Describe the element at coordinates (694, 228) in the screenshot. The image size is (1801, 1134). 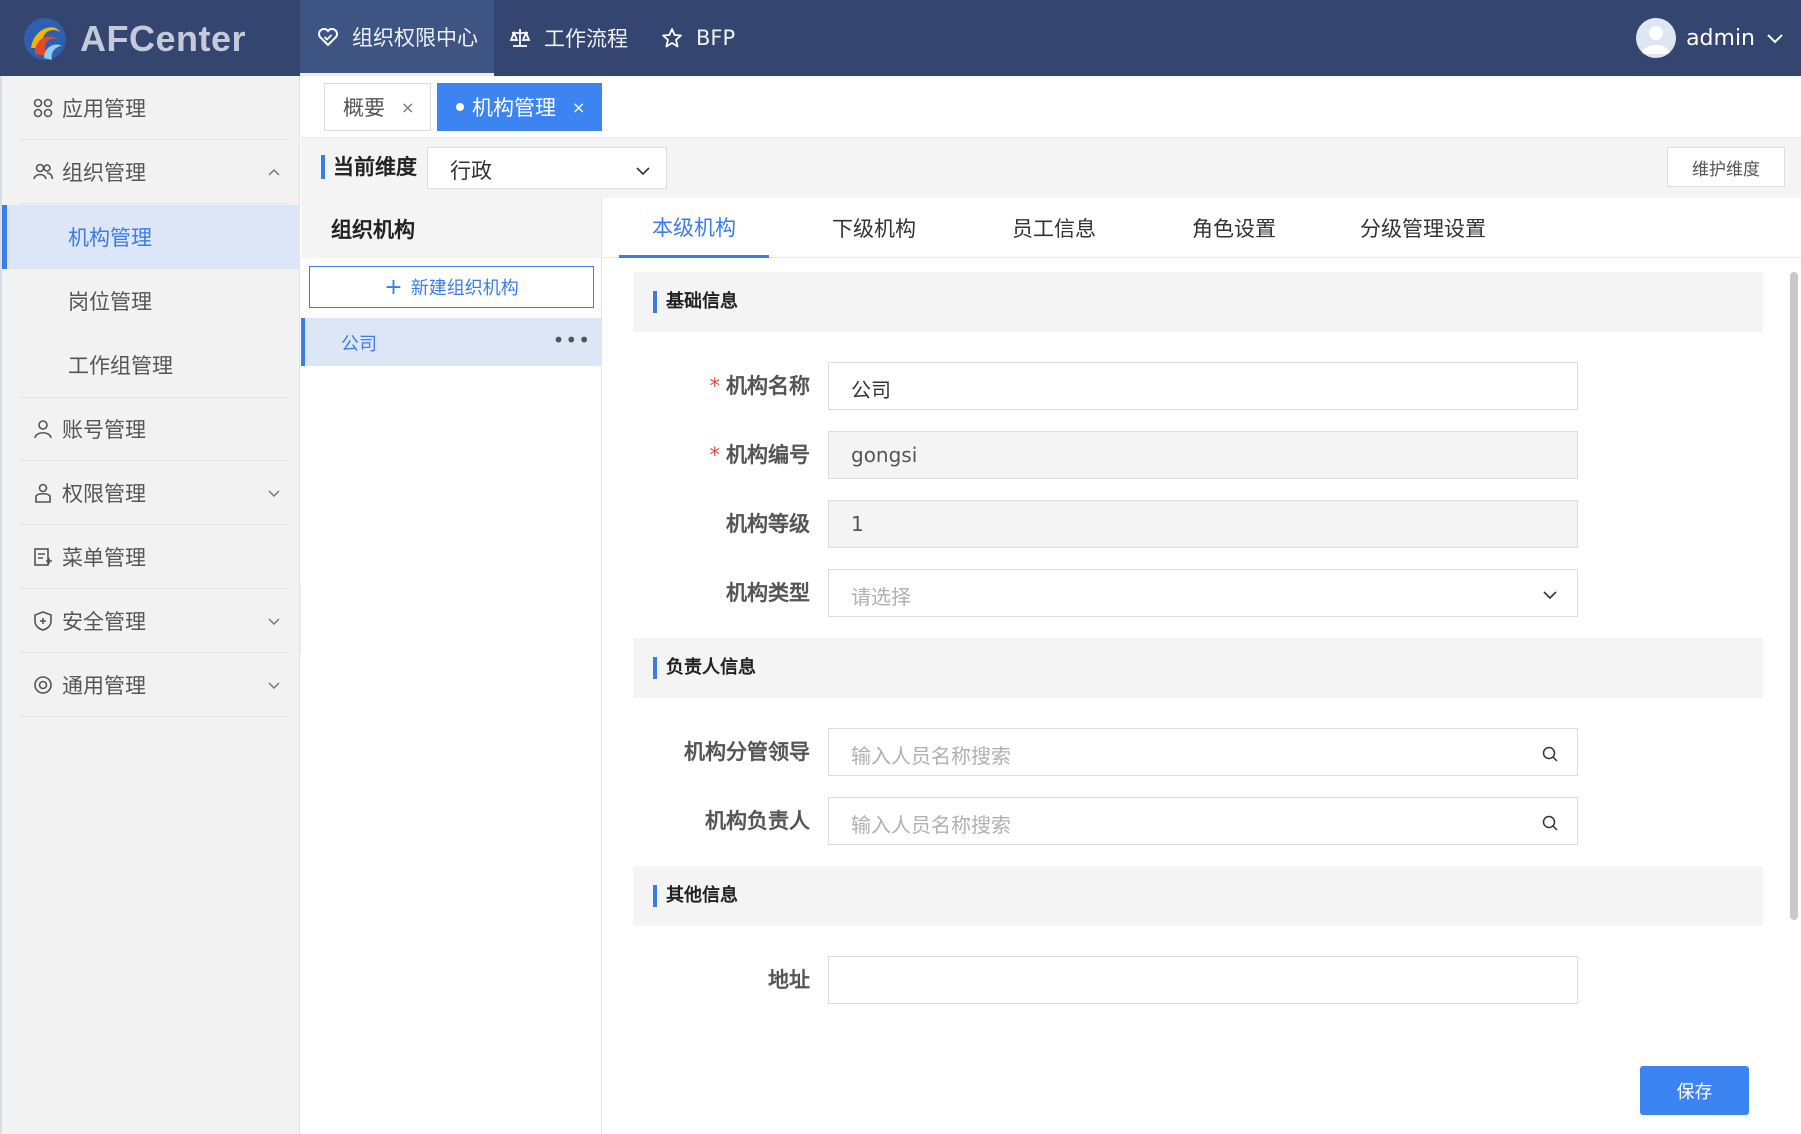
I see `tab-current-institution: 本级机构` at that location.